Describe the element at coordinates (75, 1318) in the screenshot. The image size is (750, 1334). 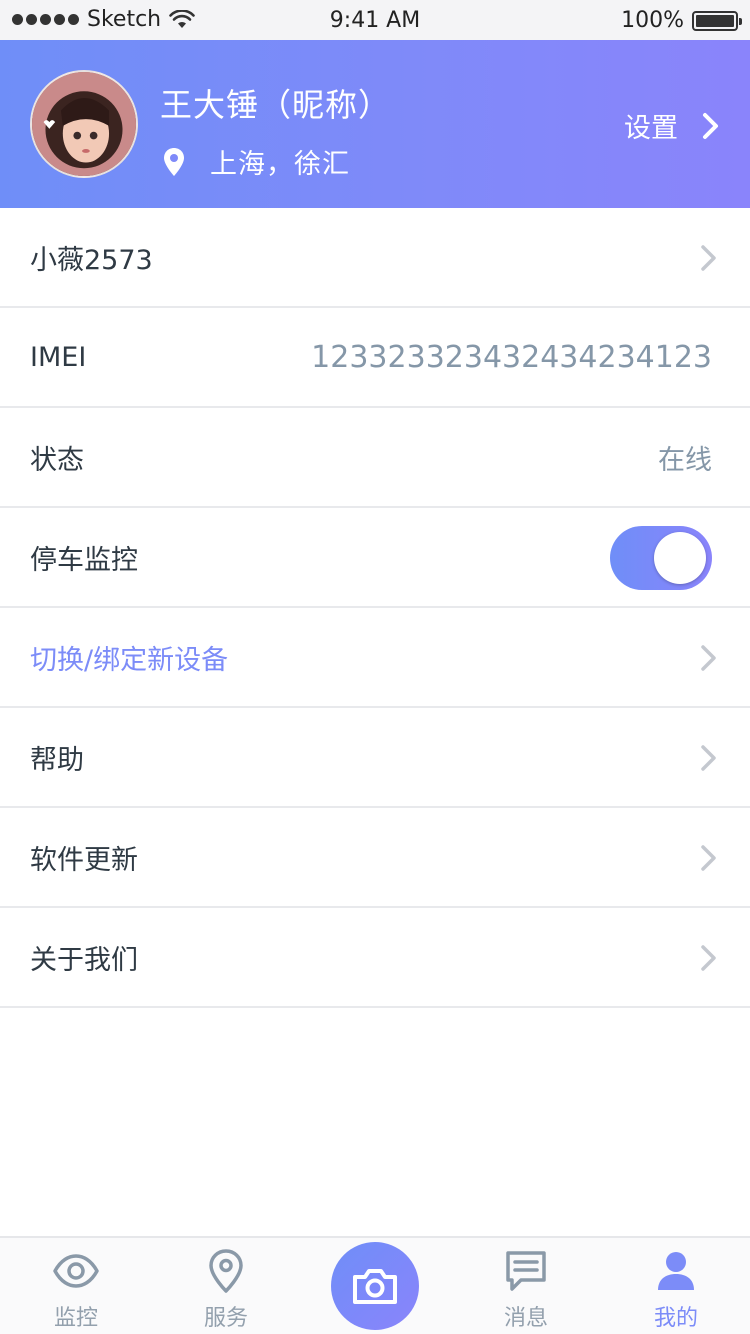
I see `tab-monitor-label: 监控` at that location.